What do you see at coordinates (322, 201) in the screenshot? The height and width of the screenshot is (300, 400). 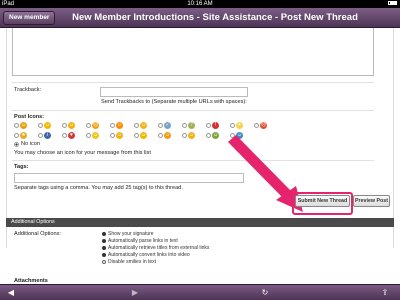 I see `submit-button: Submit New Thread` at bounding box center [322, 201].